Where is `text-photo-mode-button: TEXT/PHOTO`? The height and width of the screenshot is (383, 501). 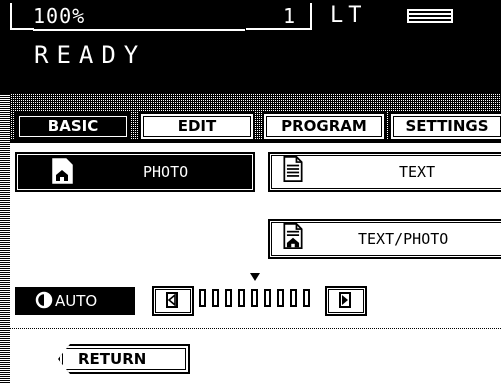
text-photo-mode-button: TEXT/PHOTO is located at coordinates (384, 239).